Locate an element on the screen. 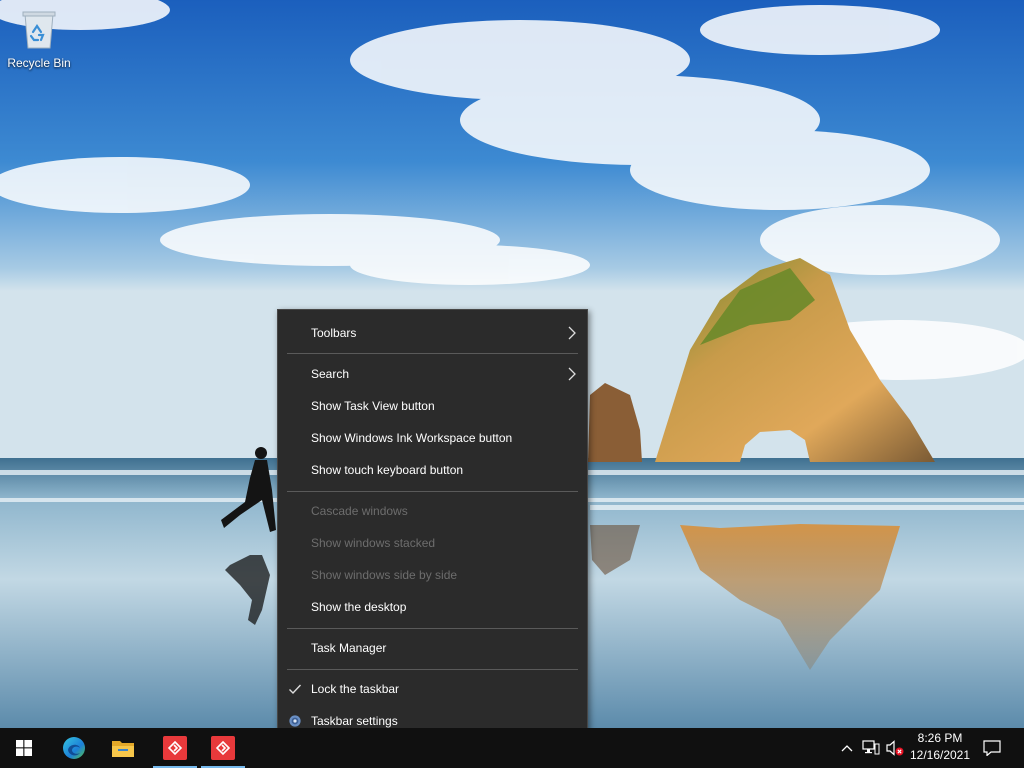 The width and height of the screenshot is (1024, 768). menu-item-task-manager: Task Manager is located at coordinates (432, 648).